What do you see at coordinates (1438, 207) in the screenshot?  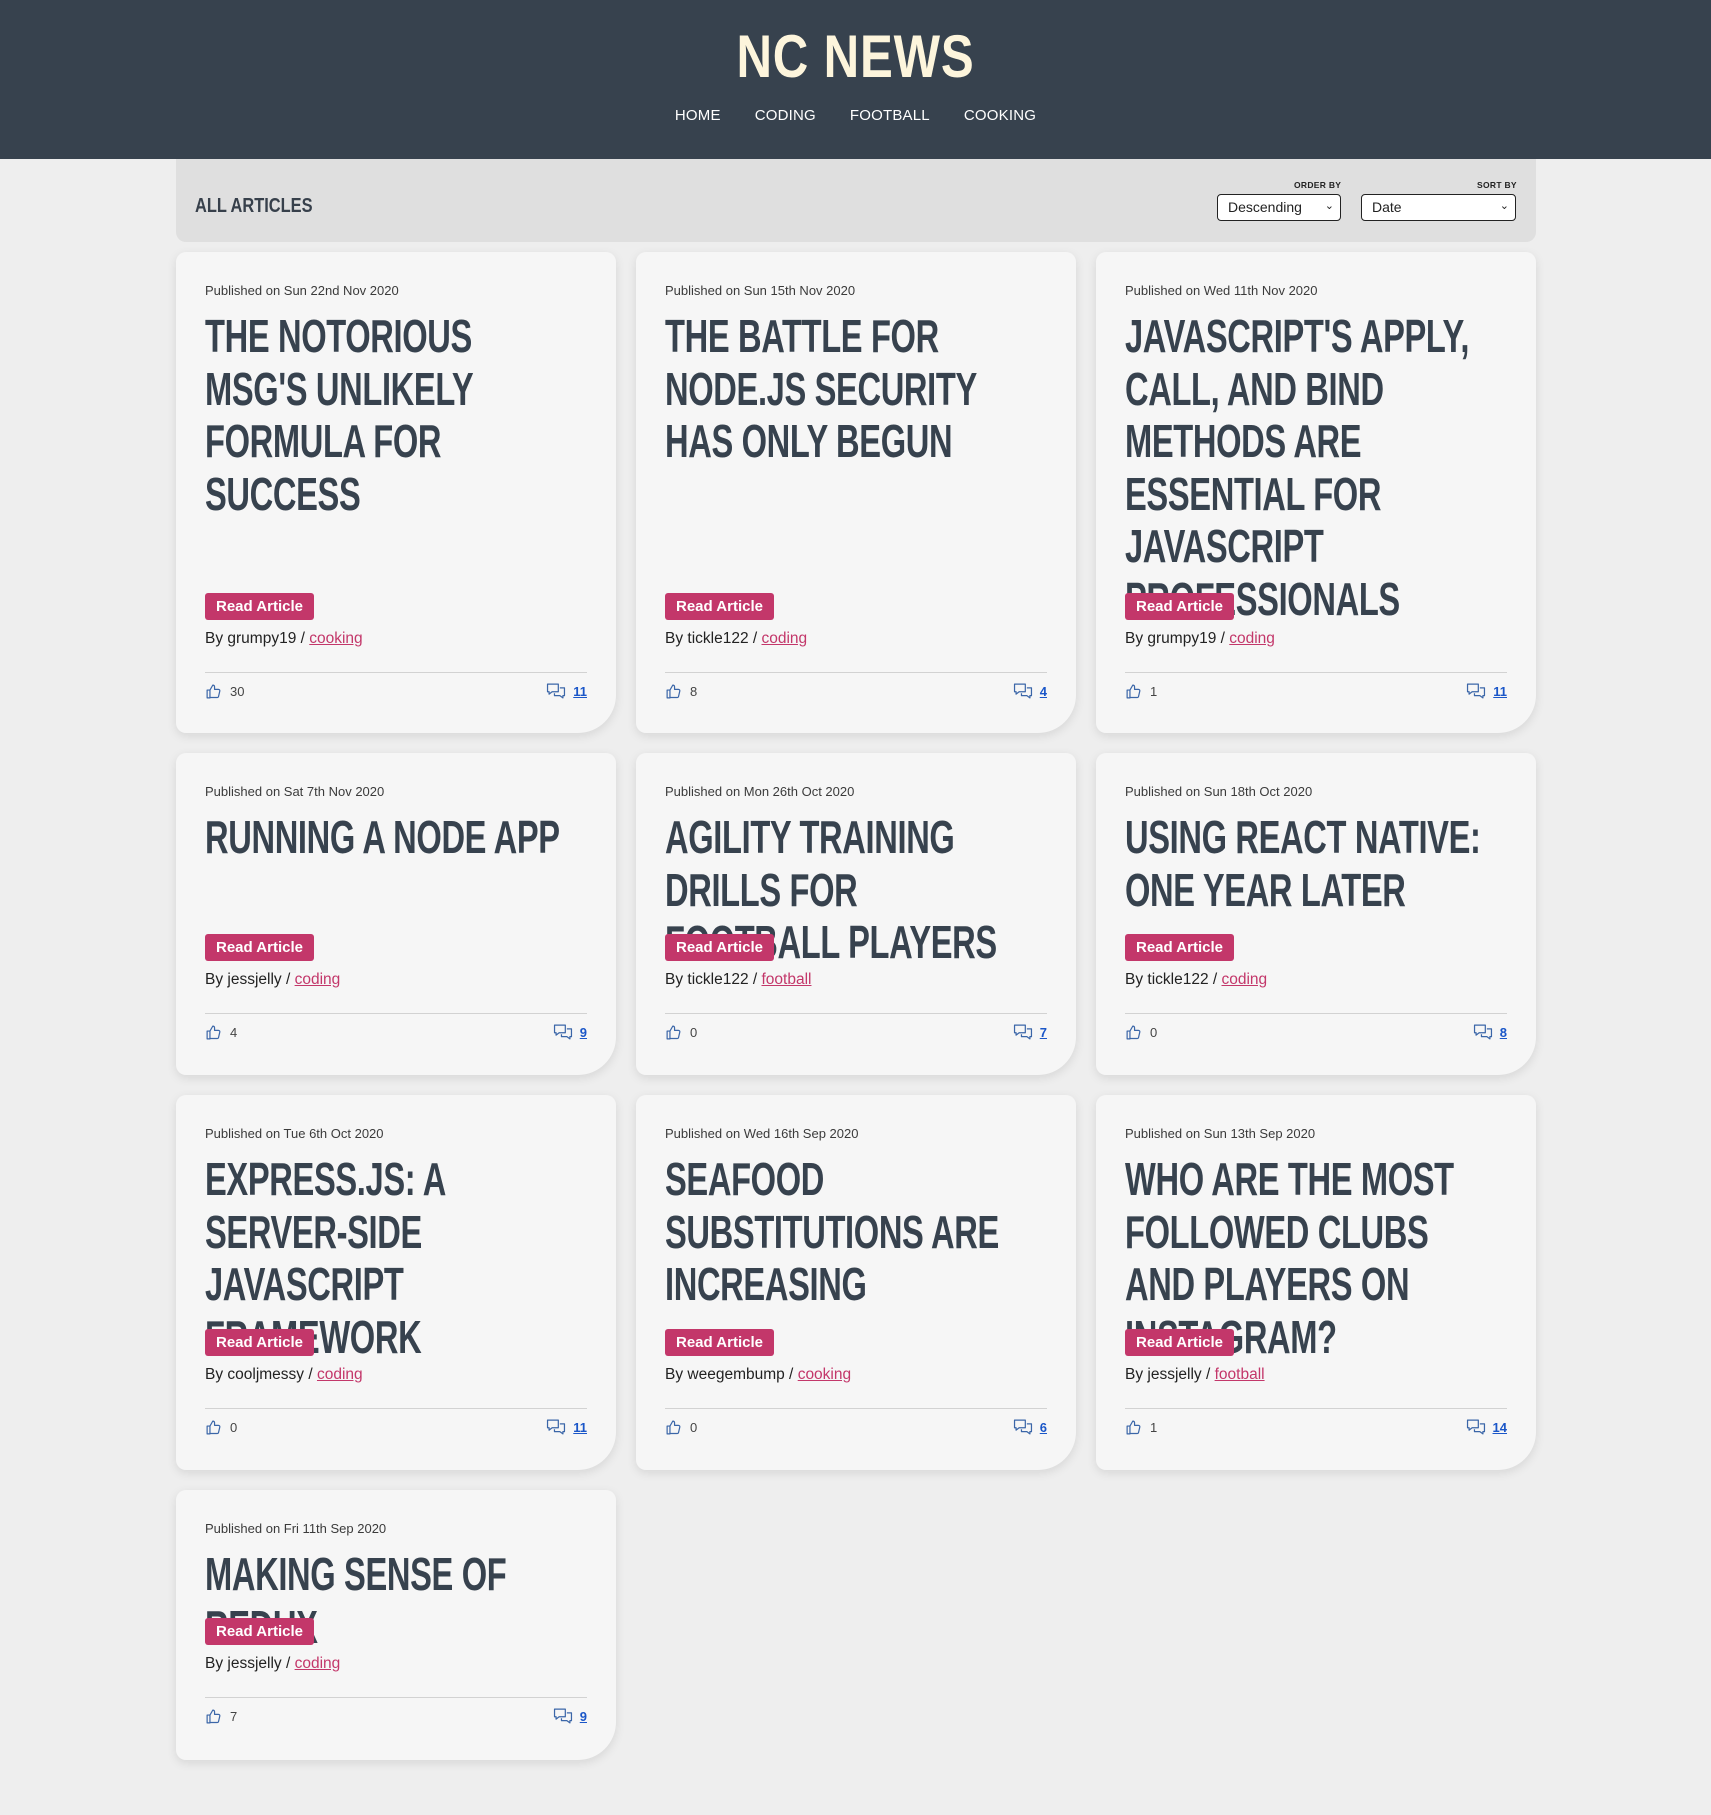 I see `sort-by-select: Date ⌄` at bounding box center [1438, 207].